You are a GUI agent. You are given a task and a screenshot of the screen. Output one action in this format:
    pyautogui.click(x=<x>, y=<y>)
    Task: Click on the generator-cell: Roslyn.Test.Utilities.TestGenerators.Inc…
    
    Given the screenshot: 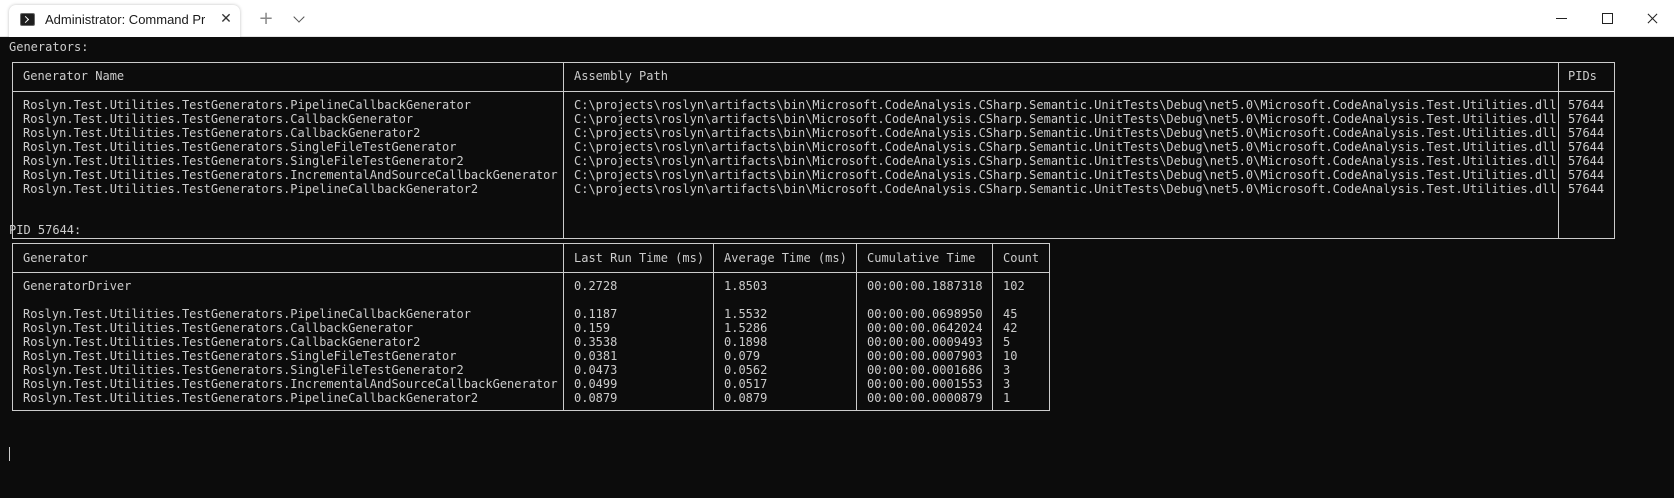 What is the action you would take?
    pyautogui.click(x=290, y=384)
    